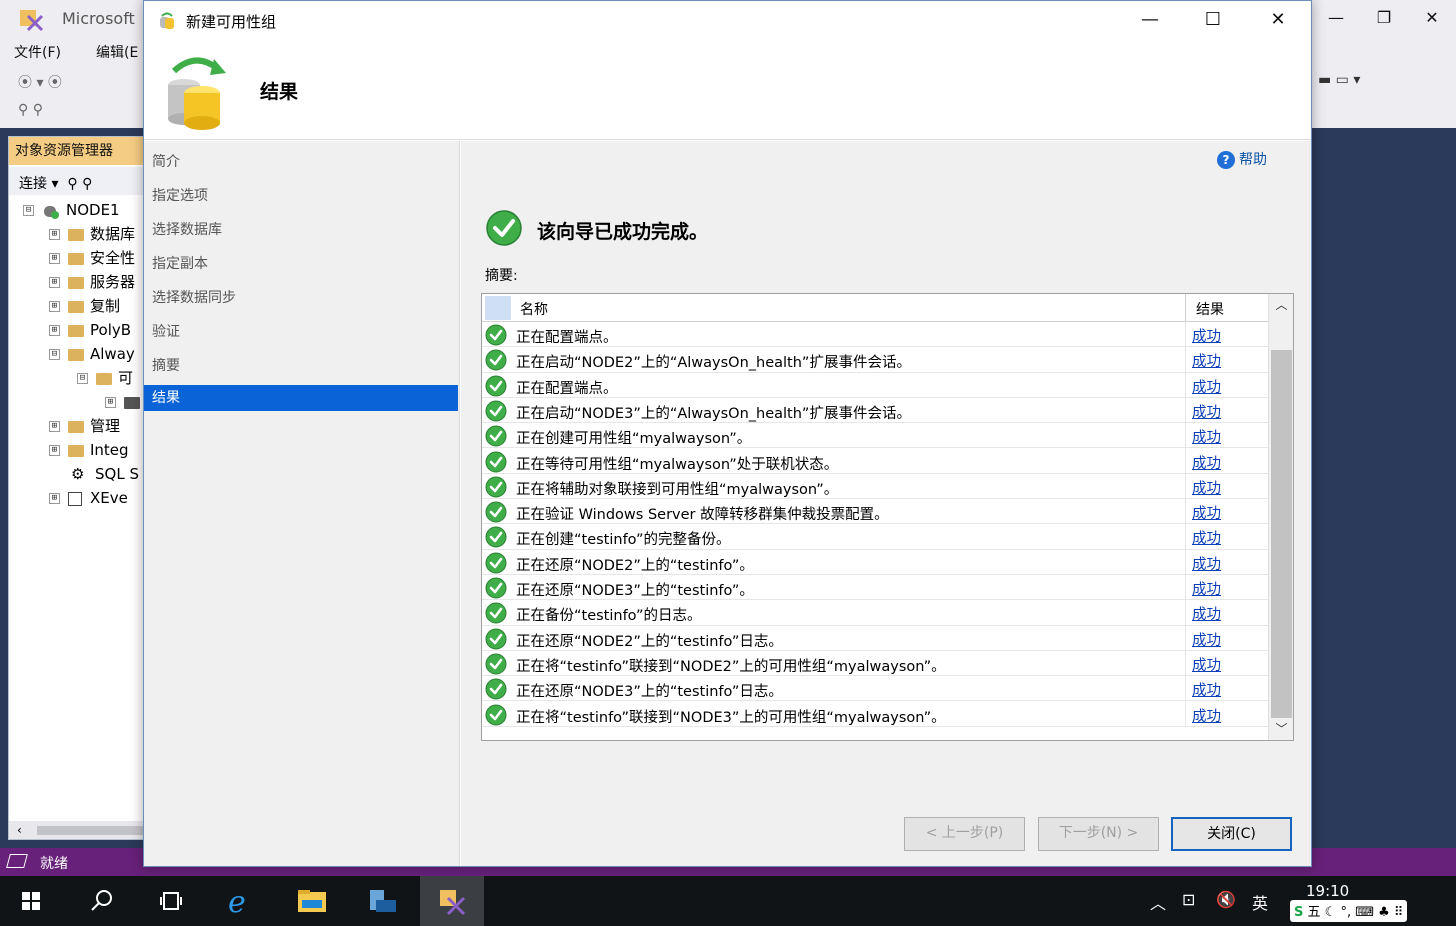 The height and width of the screenshot is (926, 1456). Describe the element at coordinates (498, 308) in the screenshot. I see `header-corner` at that location.